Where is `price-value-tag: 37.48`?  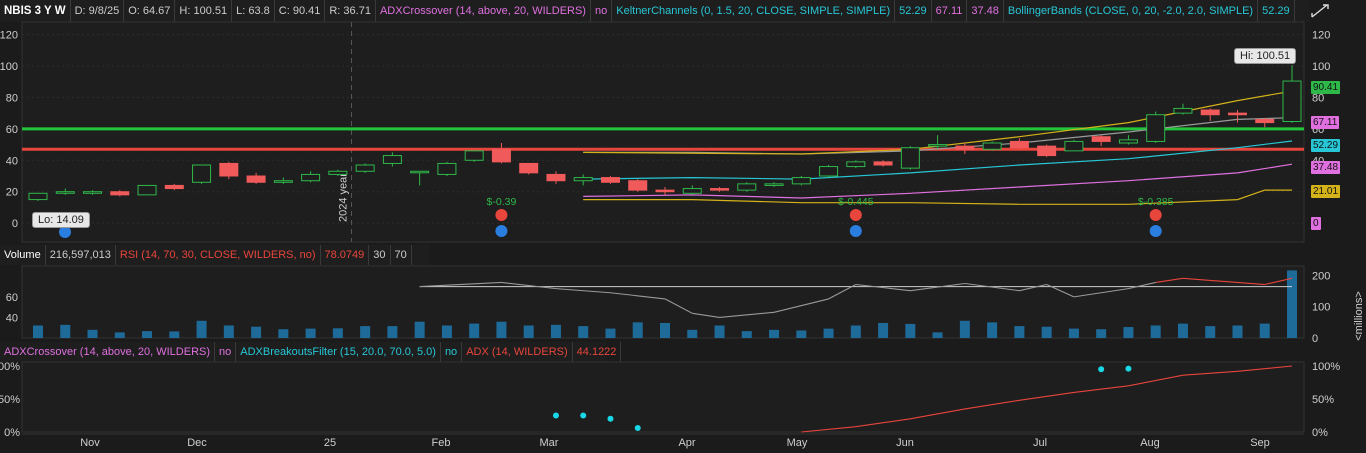
price-value-tag: 37.48 is located at coordinates (1326, 167).